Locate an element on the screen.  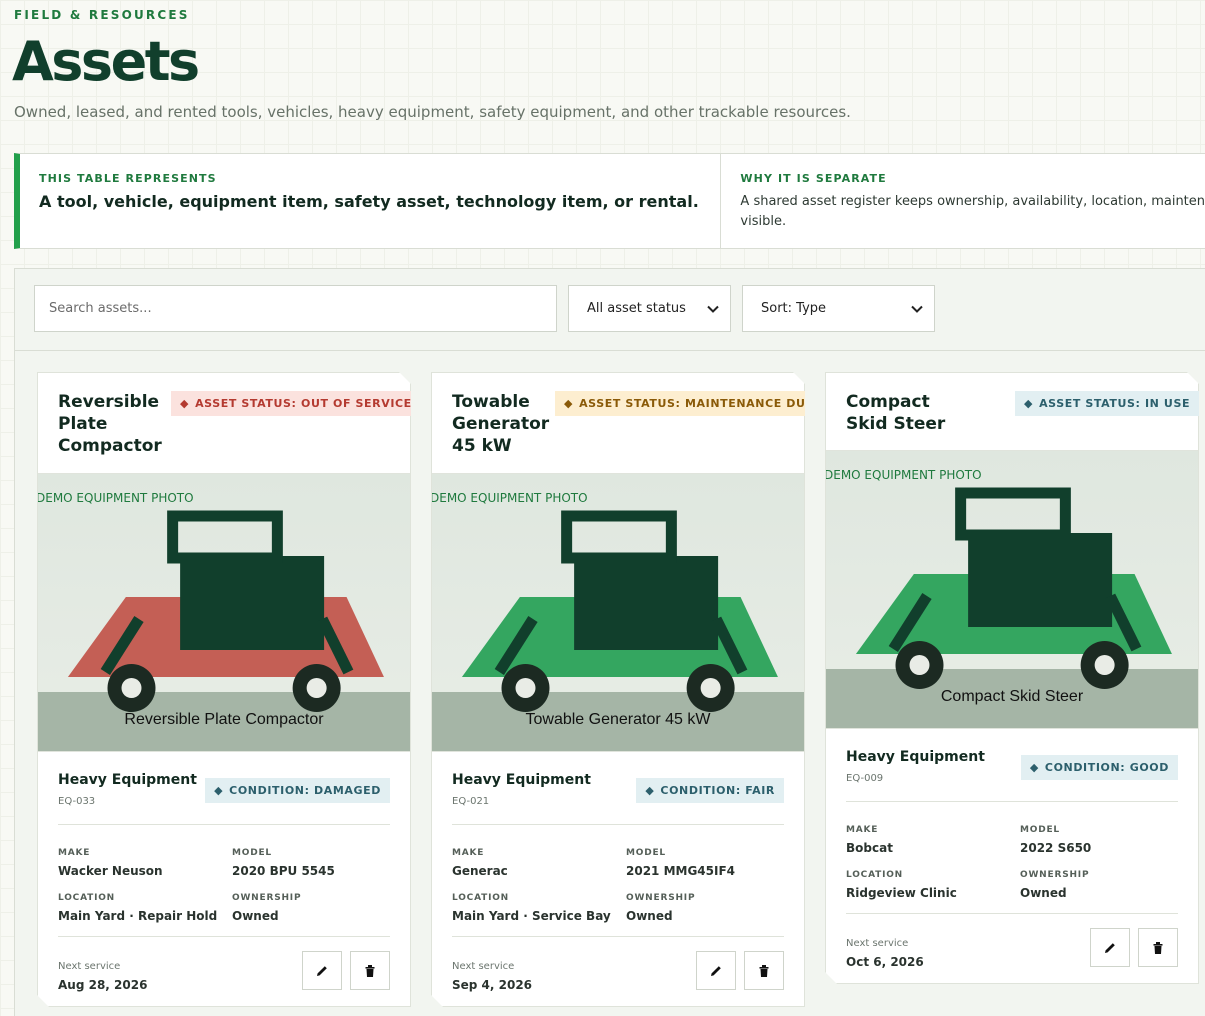
asset-name: Towable Generator 45 kW is located at coordinates (501, 424).